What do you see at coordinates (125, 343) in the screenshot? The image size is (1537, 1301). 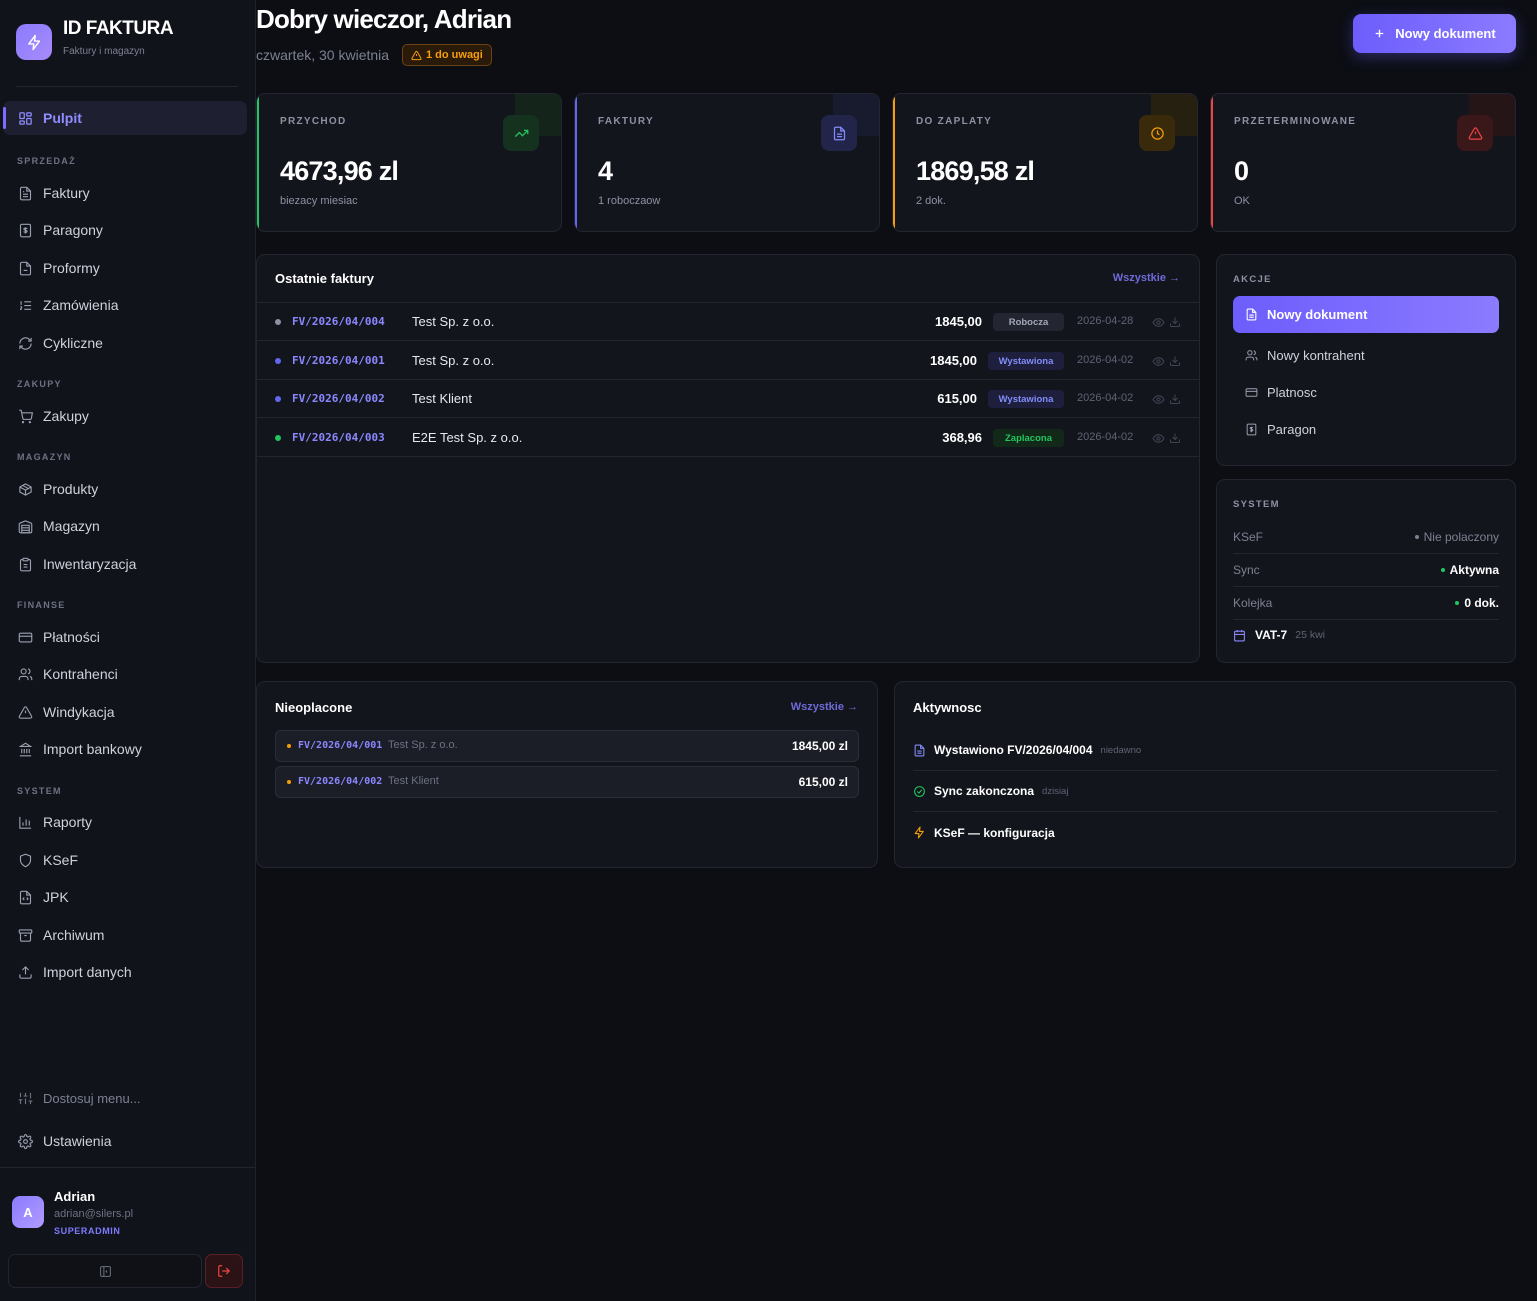 I see `sidebar-item-recurring: Cykliczne` at bounding box center [125, 343].